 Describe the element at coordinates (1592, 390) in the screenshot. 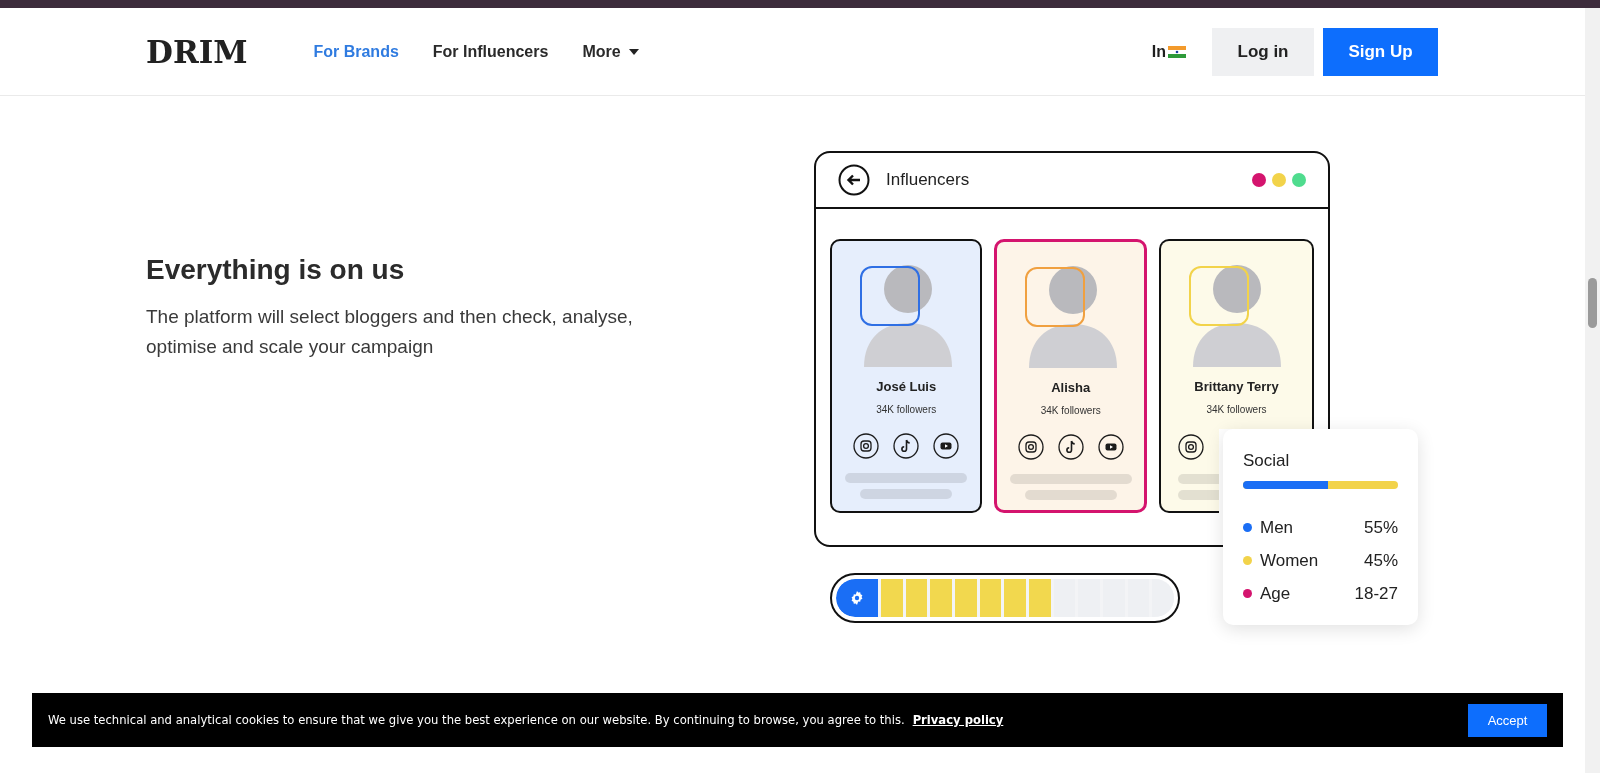

I see `scrollbar` at that location.